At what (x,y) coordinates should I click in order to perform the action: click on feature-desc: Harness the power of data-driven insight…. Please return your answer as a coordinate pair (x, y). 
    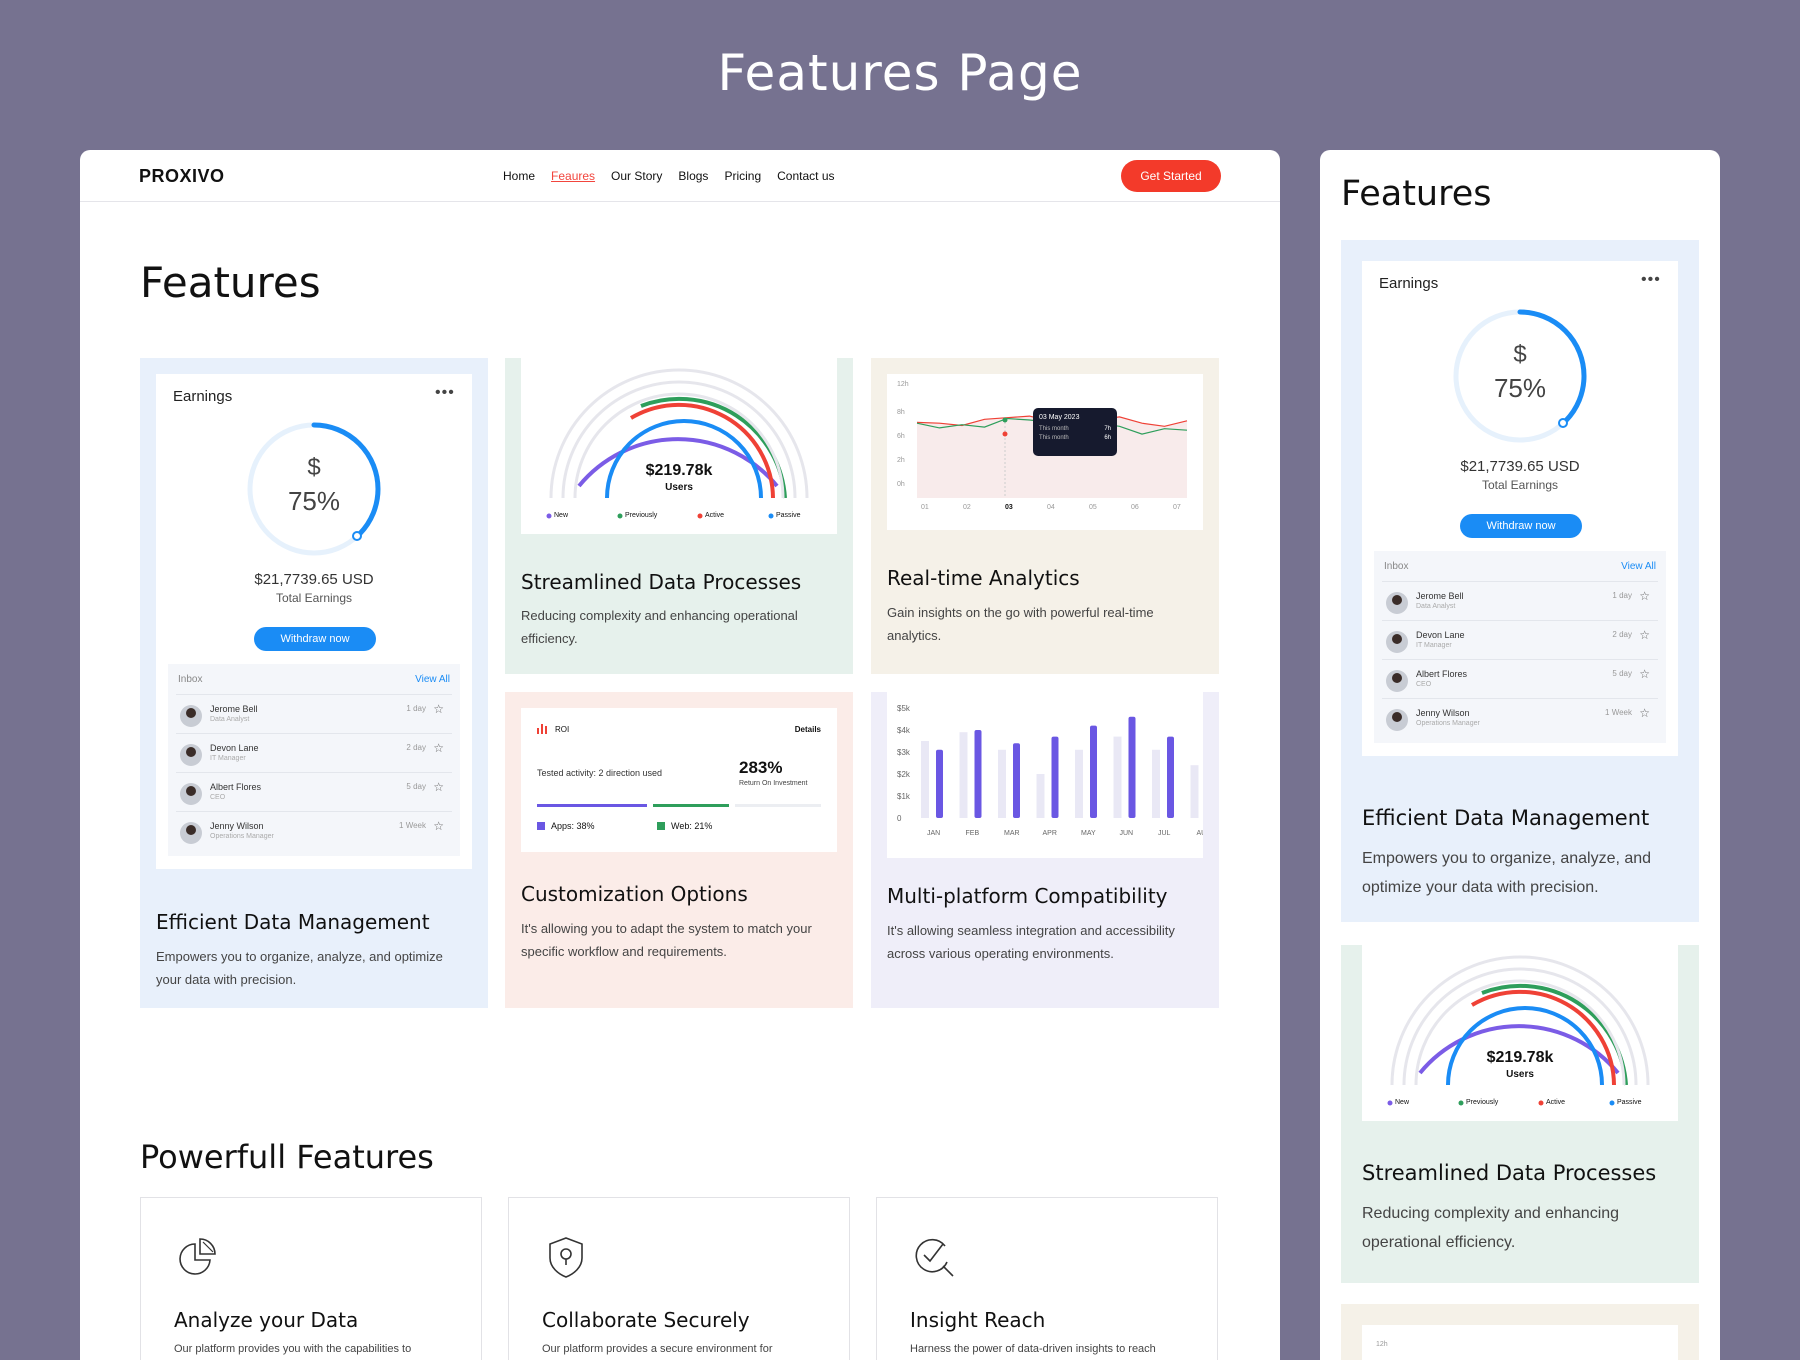
    Looking at the image, I should click on (1033, 1349).